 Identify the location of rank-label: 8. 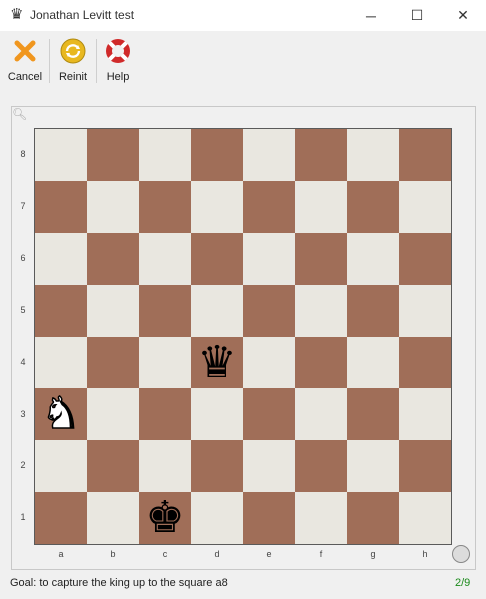
(23, 154).